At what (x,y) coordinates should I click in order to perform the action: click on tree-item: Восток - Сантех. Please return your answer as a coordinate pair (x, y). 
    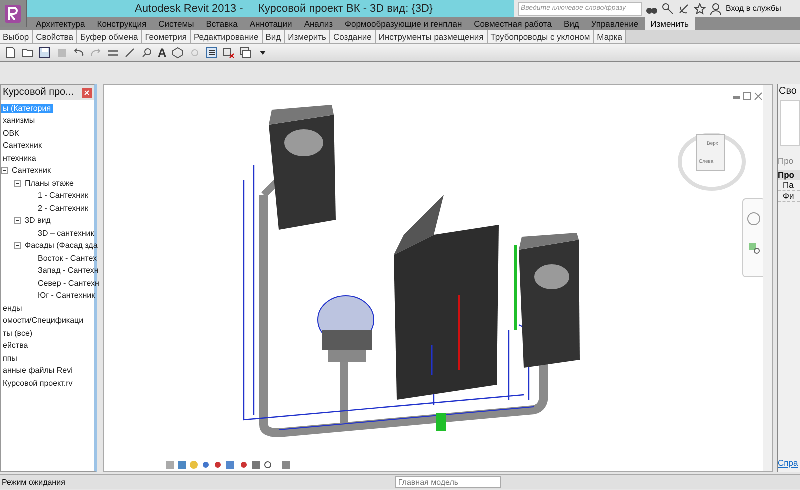
    Looking at the image, I should click on (67, 258).